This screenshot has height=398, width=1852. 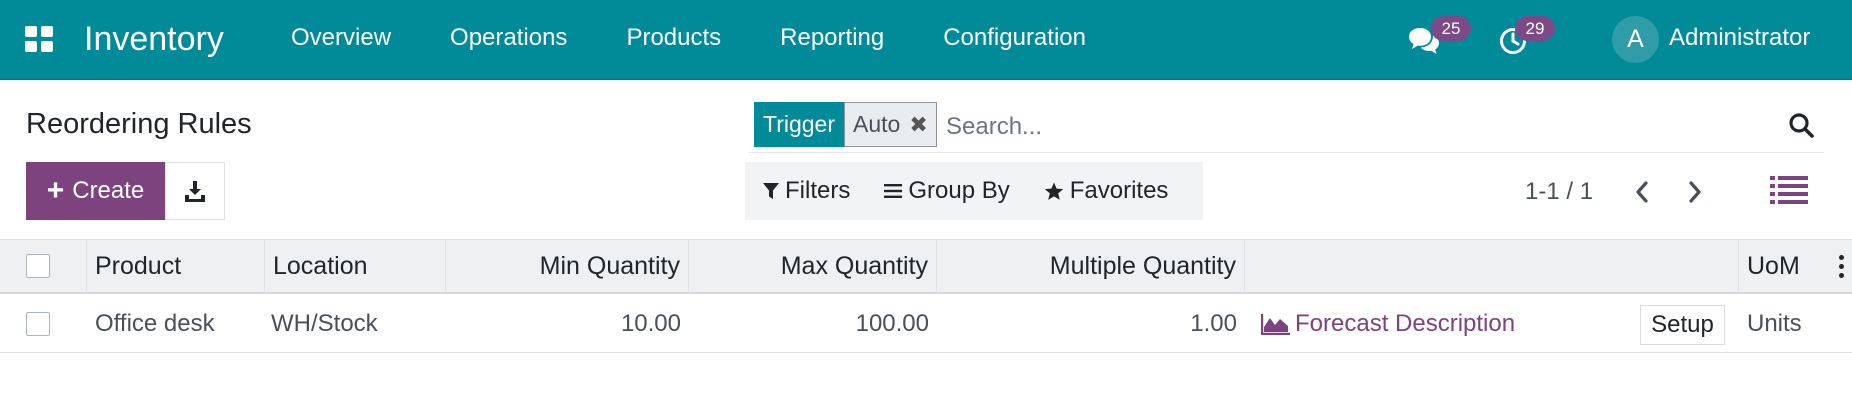 What do you see at coordinates (1492, 266) in the screenshot?
I see `column-actions` at bounding box center [1492, 266].